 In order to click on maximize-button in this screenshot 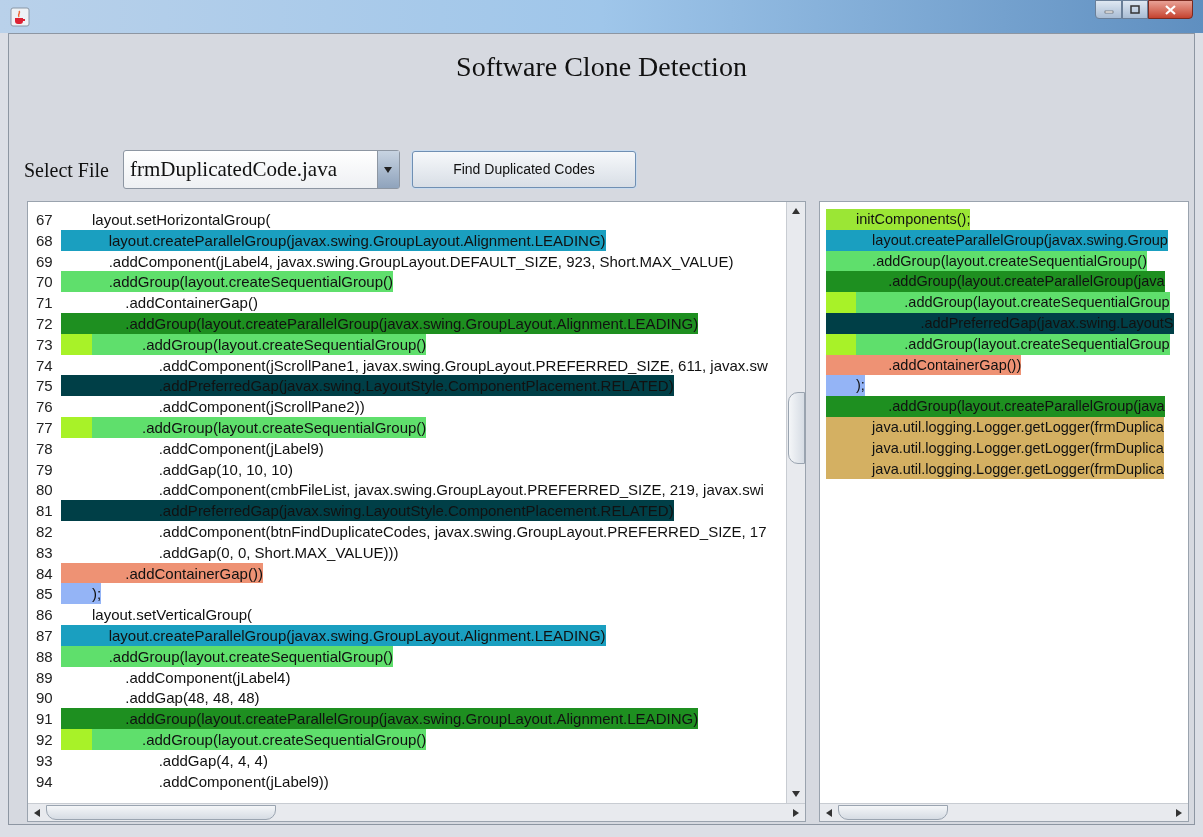, I will do `click(1135, 9)`.